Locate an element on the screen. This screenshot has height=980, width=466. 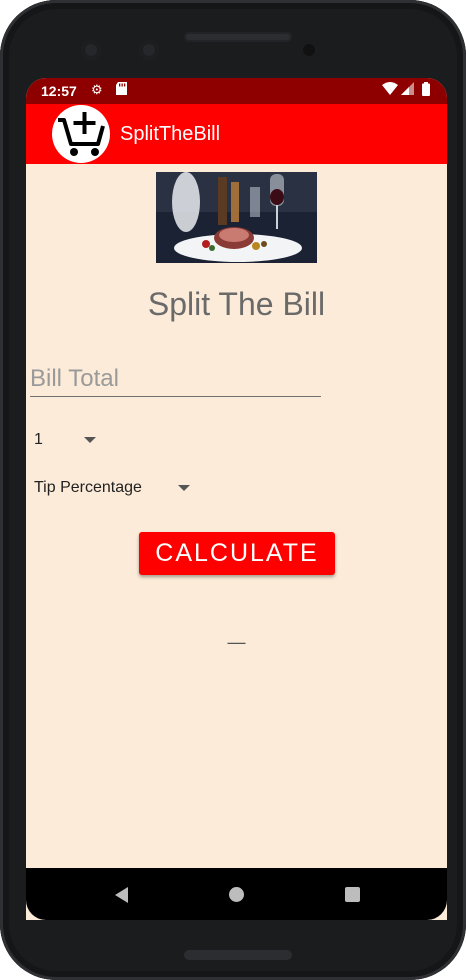
proximity-sensor is located at coordinates (309, 50).